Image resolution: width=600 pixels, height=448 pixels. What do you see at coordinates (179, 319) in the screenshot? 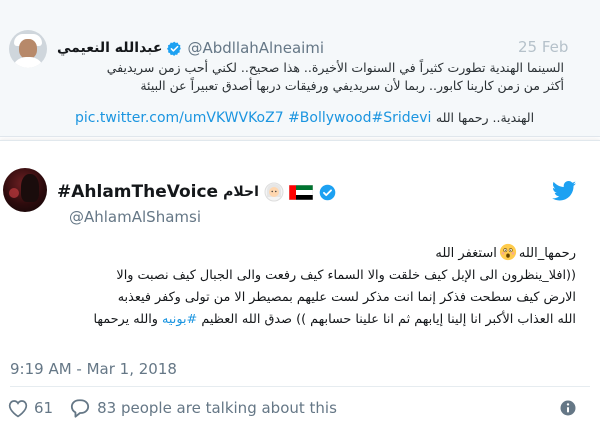
I see `hashtag-link: #بونيه` at bounding box center [179, 319].